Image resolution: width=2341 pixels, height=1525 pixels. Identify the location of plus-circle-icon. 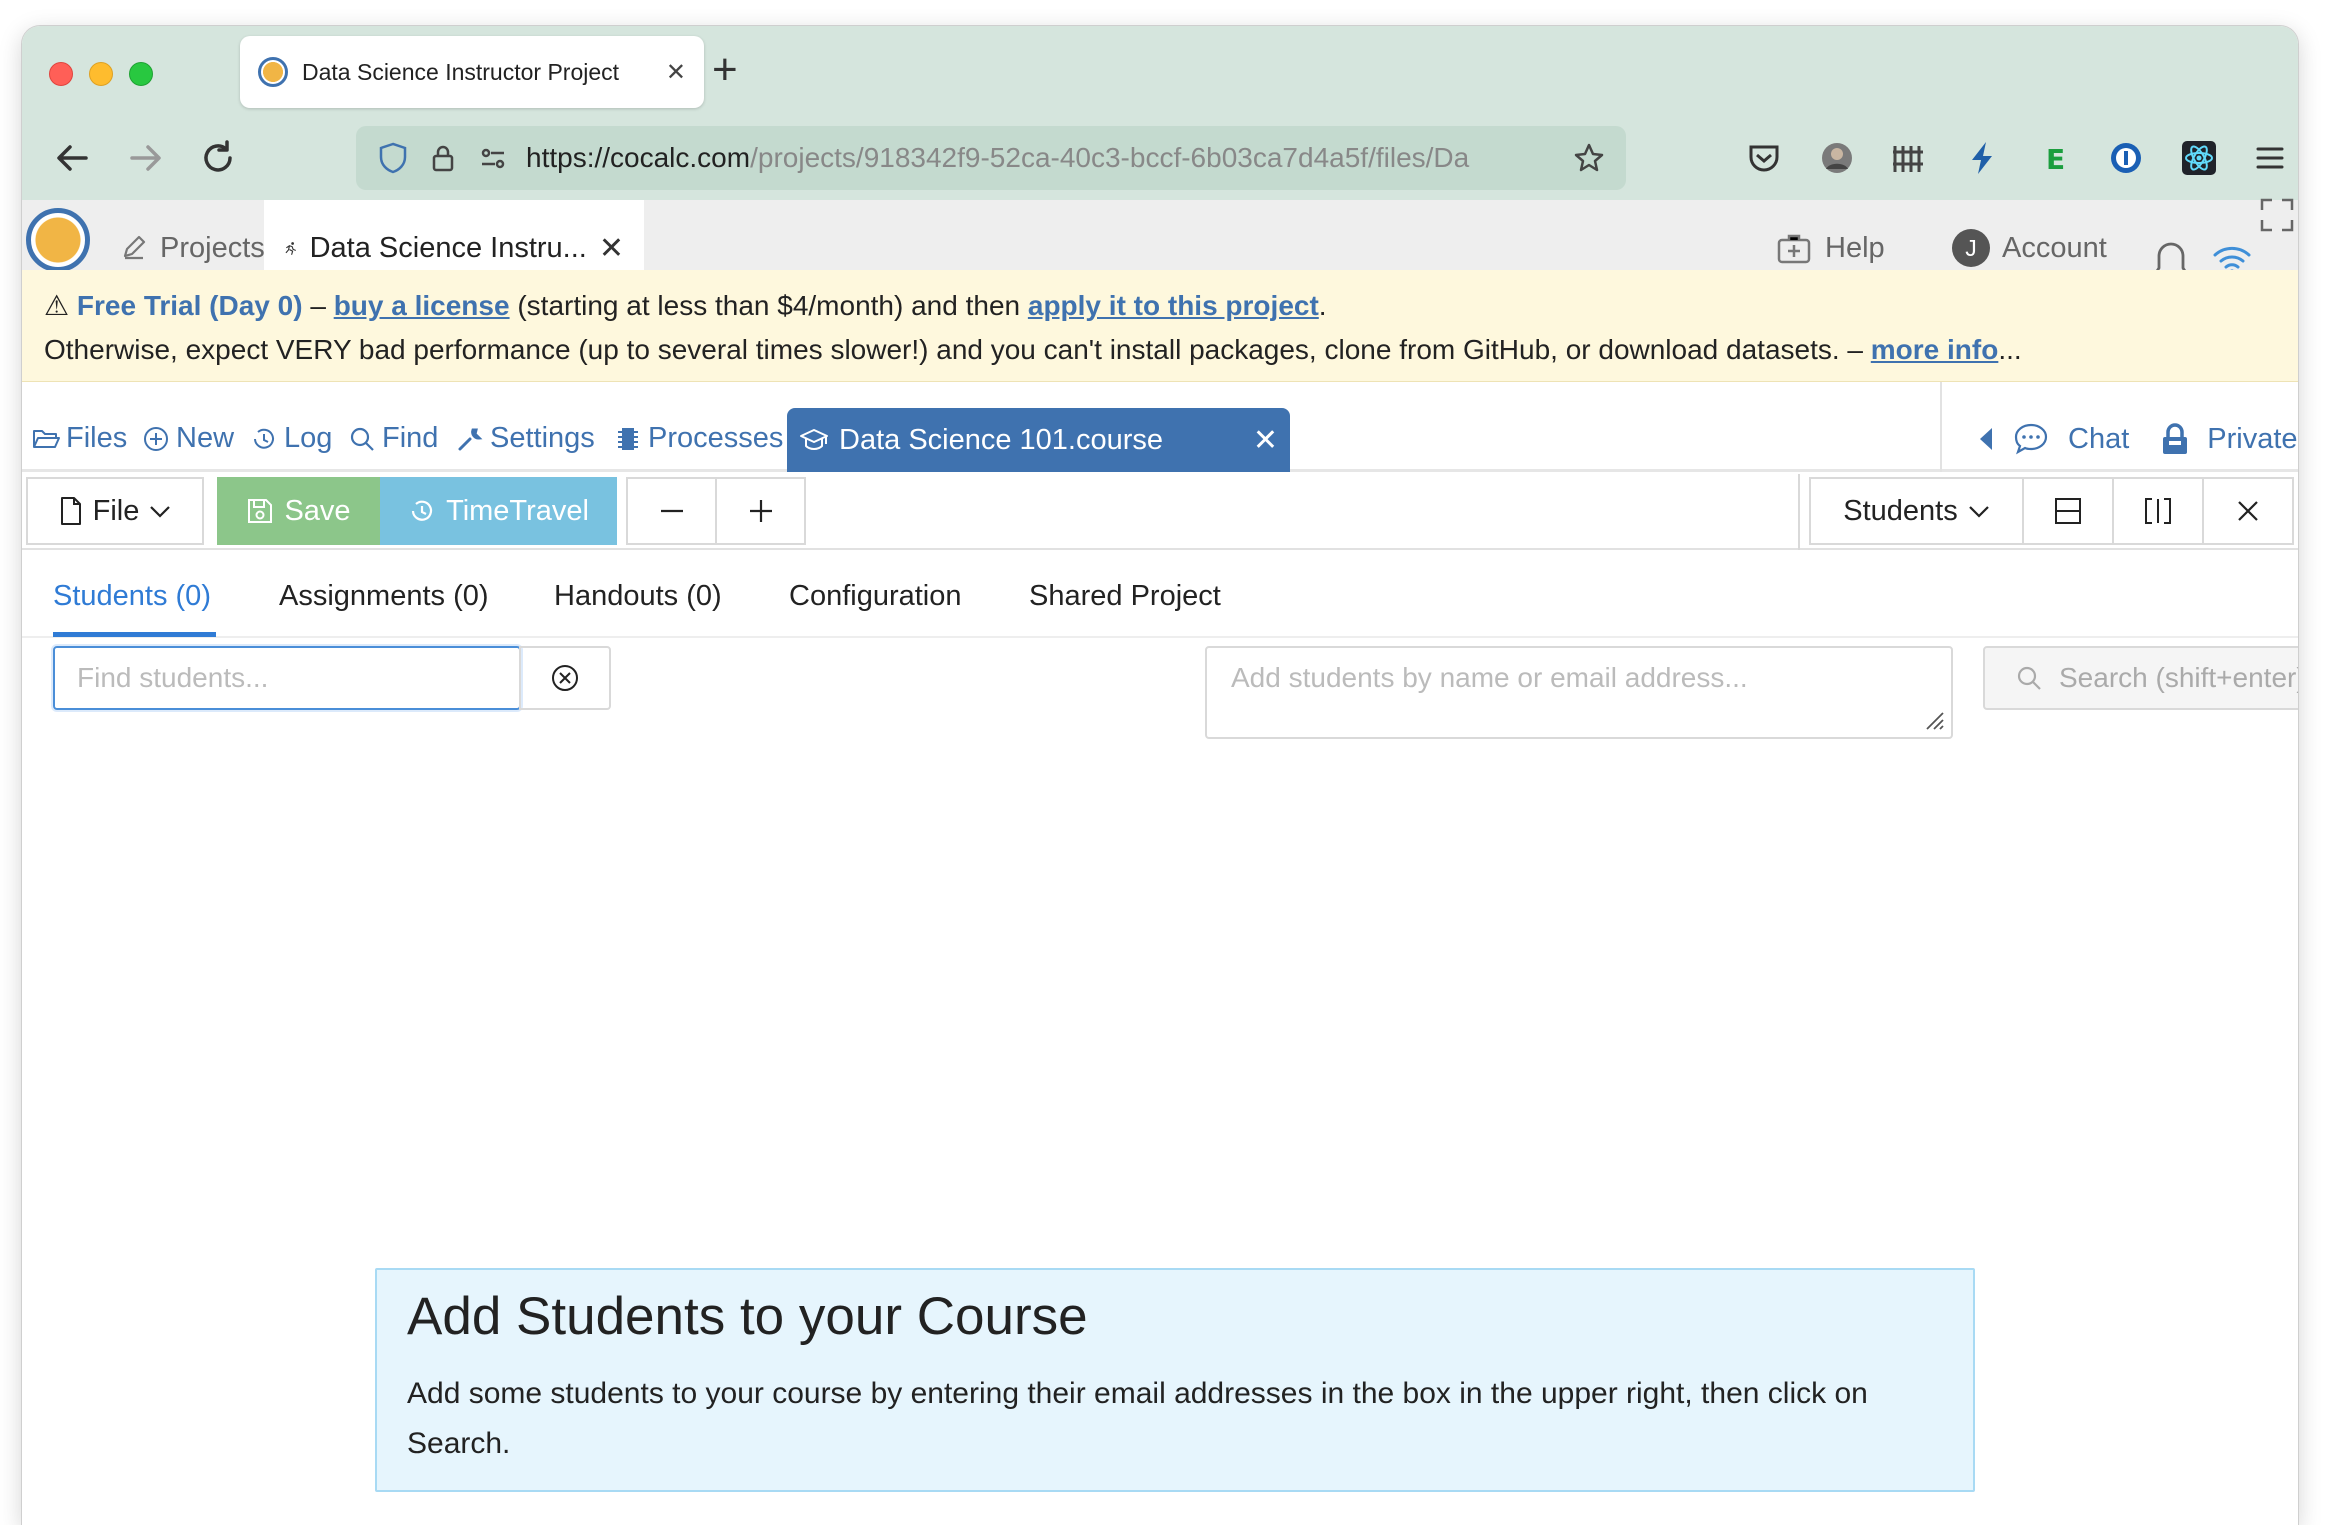
(156, 438).